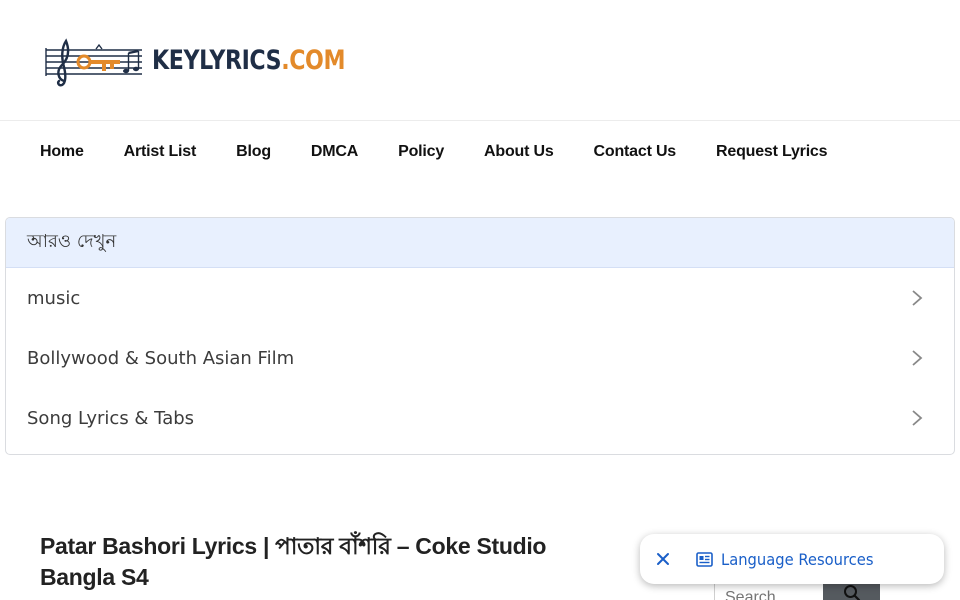  What do you see at coordinates (54, 298) in the screenshot?
I see `see-more-item-label: music` at bounding box center [54, 298].